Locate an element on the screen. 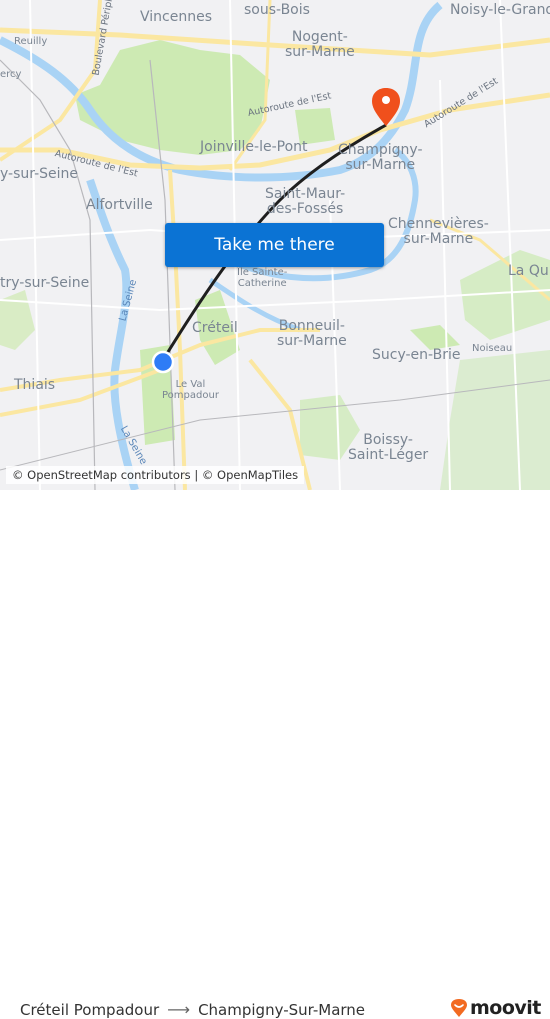  map-label-alfortville: Alfortville is located at coordinates (119, 205).